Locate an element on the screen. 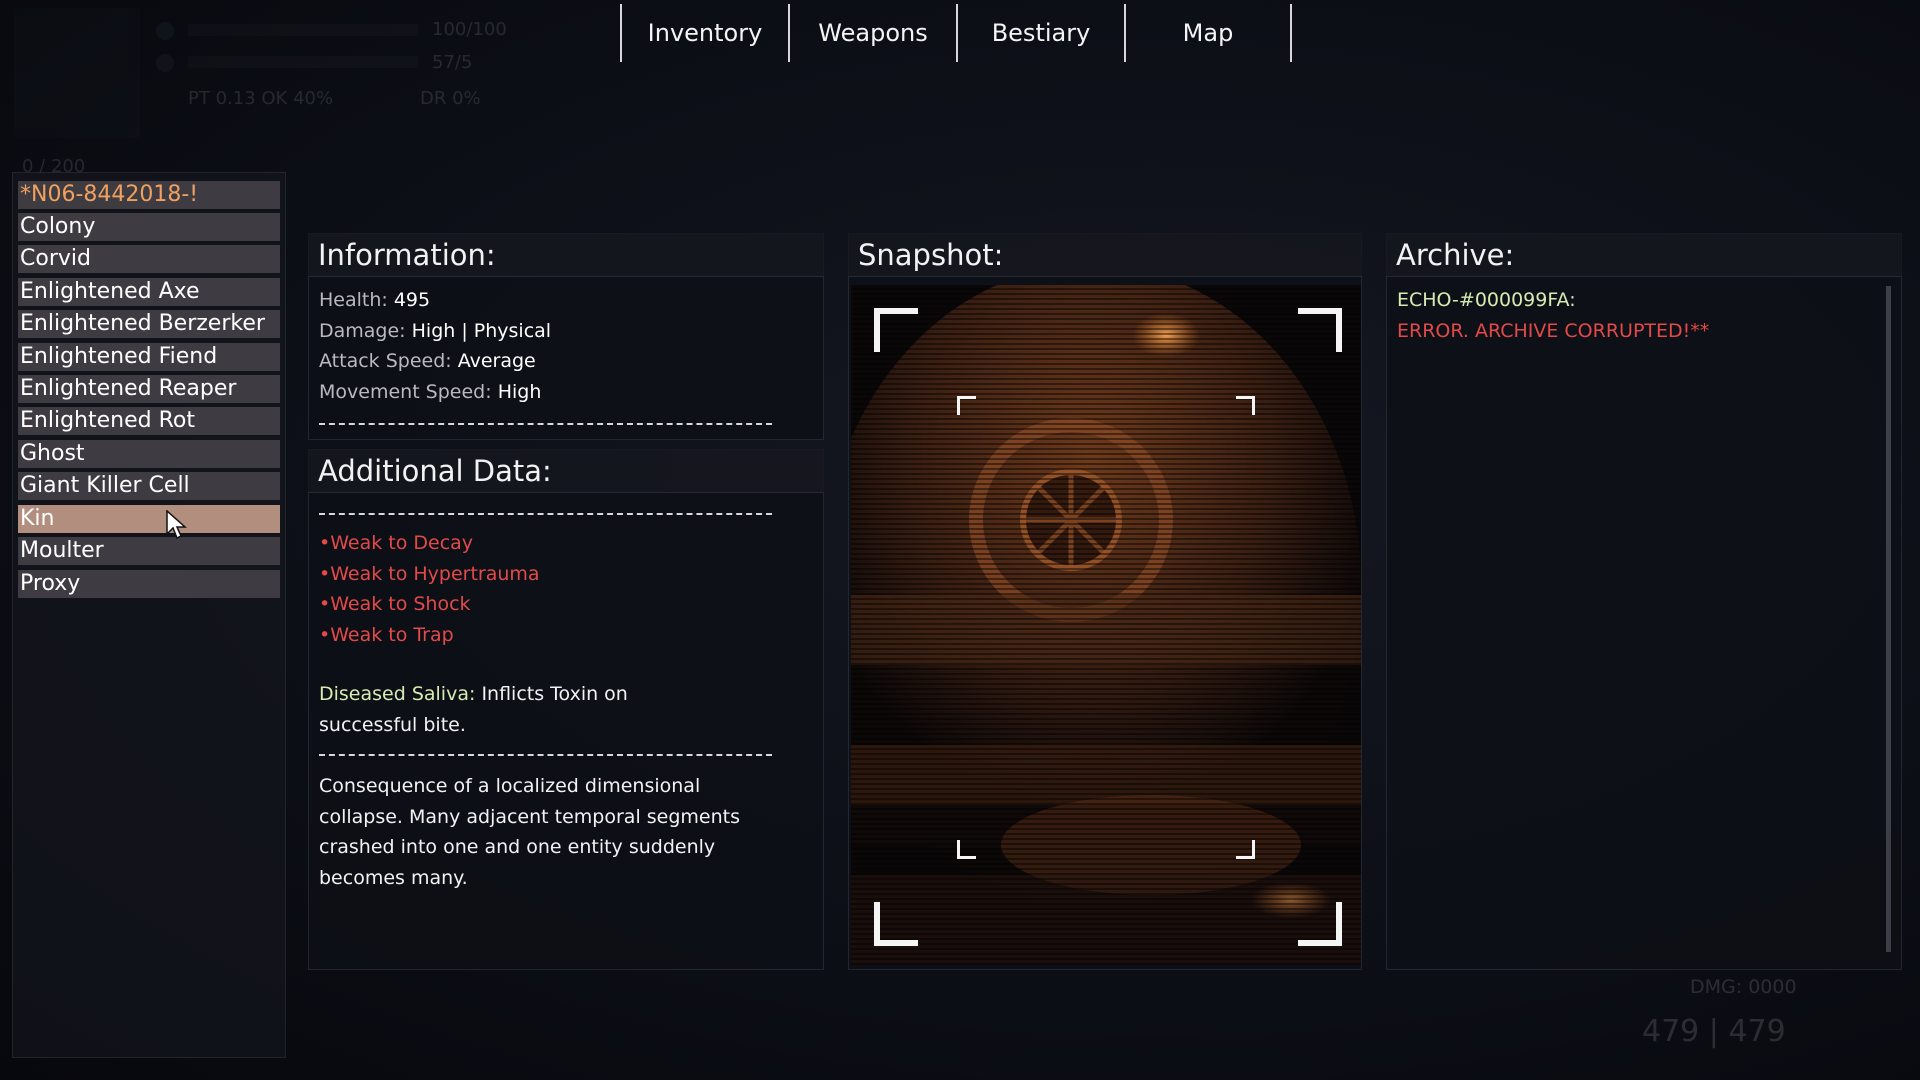 The height and width of the screenshot is (1080, 1920). health-stat: Health: 495 is located at coordinates (374, 300).